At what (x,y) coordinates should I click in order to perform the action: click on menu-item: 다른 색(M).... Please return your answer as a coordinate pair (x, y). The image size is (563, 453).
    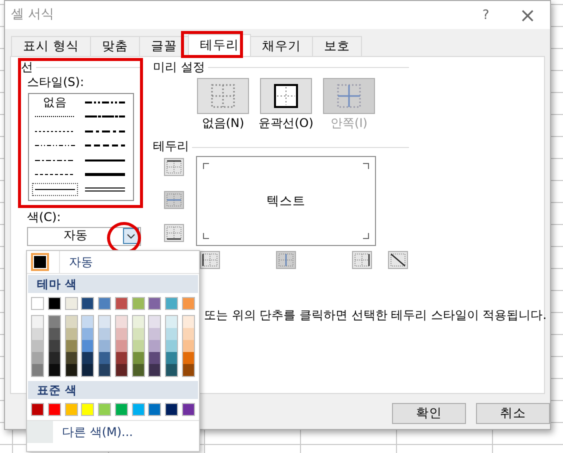
    Looking at the image, I should click on (93, 432).